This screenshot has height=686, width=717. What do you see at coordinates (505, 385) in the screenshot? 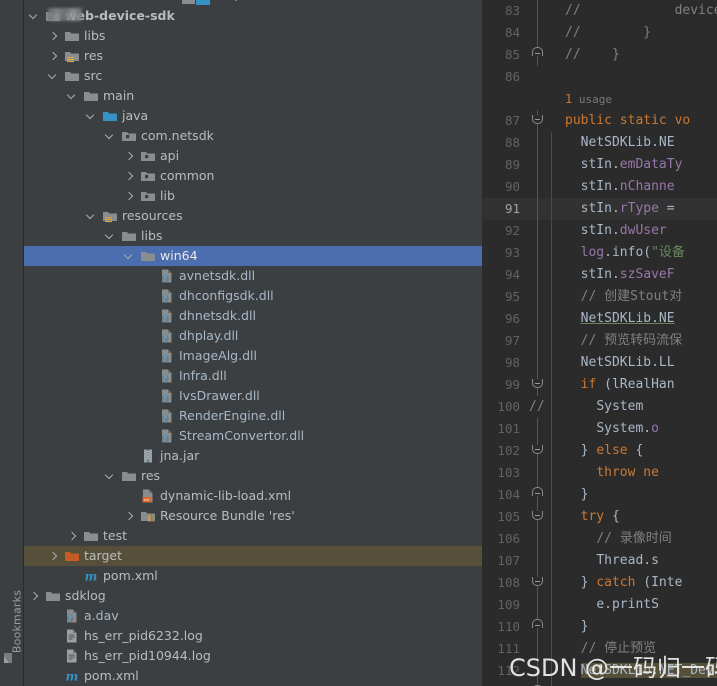
I see `line-number: 99` at bounding box center [505, 385].